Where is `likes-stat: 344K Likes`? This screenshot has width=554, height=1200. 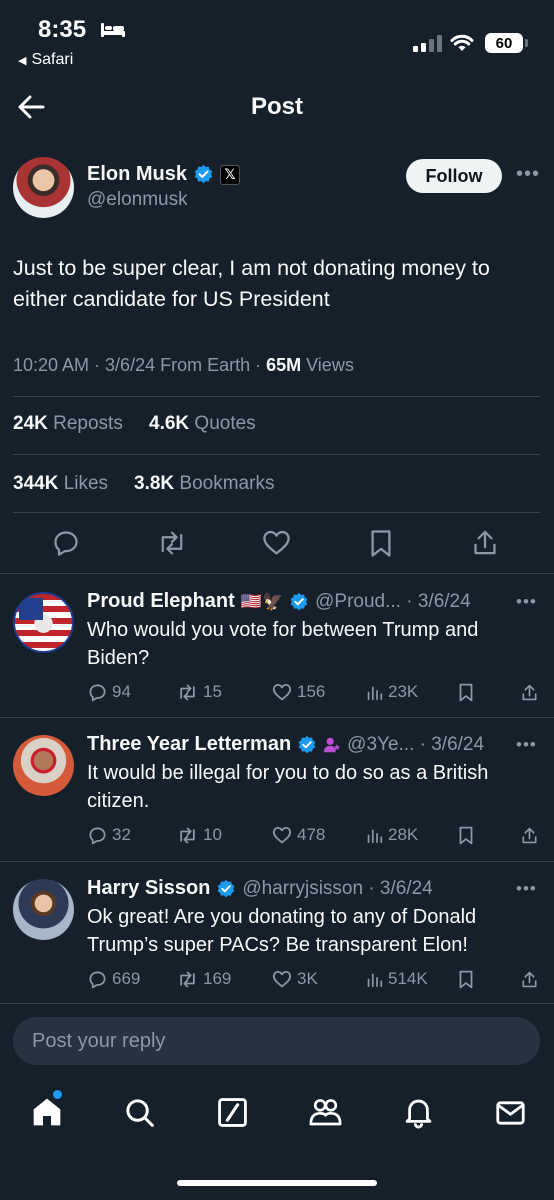
likes-stat: 344K Likes is located at coordinates (60, 484).